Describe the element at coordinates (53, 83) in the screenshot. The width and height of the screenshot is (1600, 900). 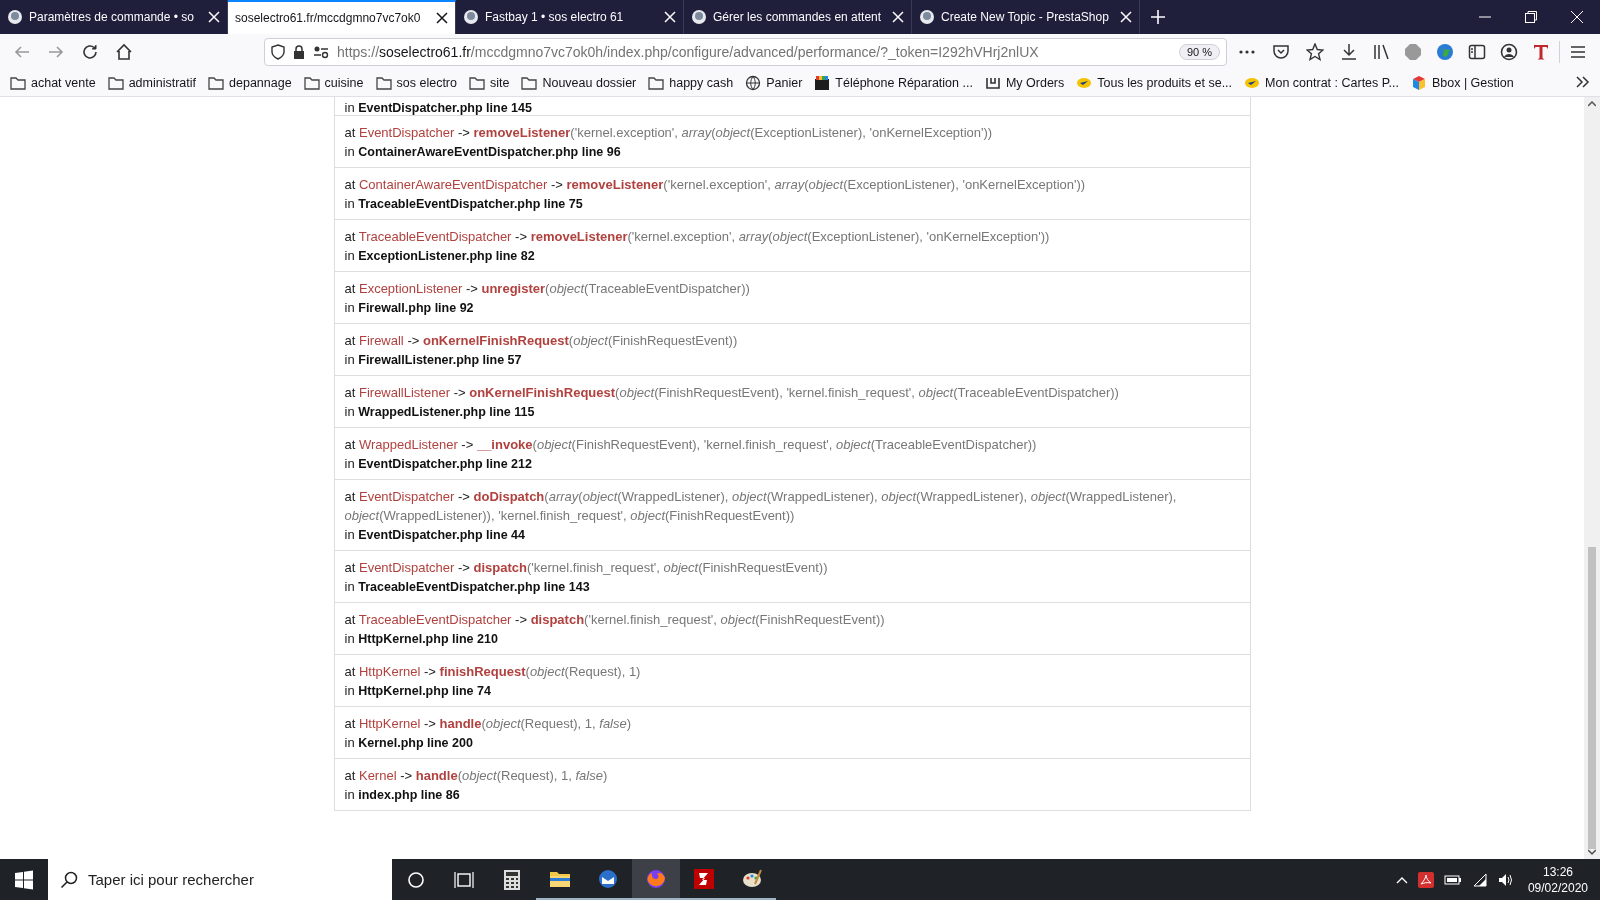
I see `bookmark: achat vente` at that location.